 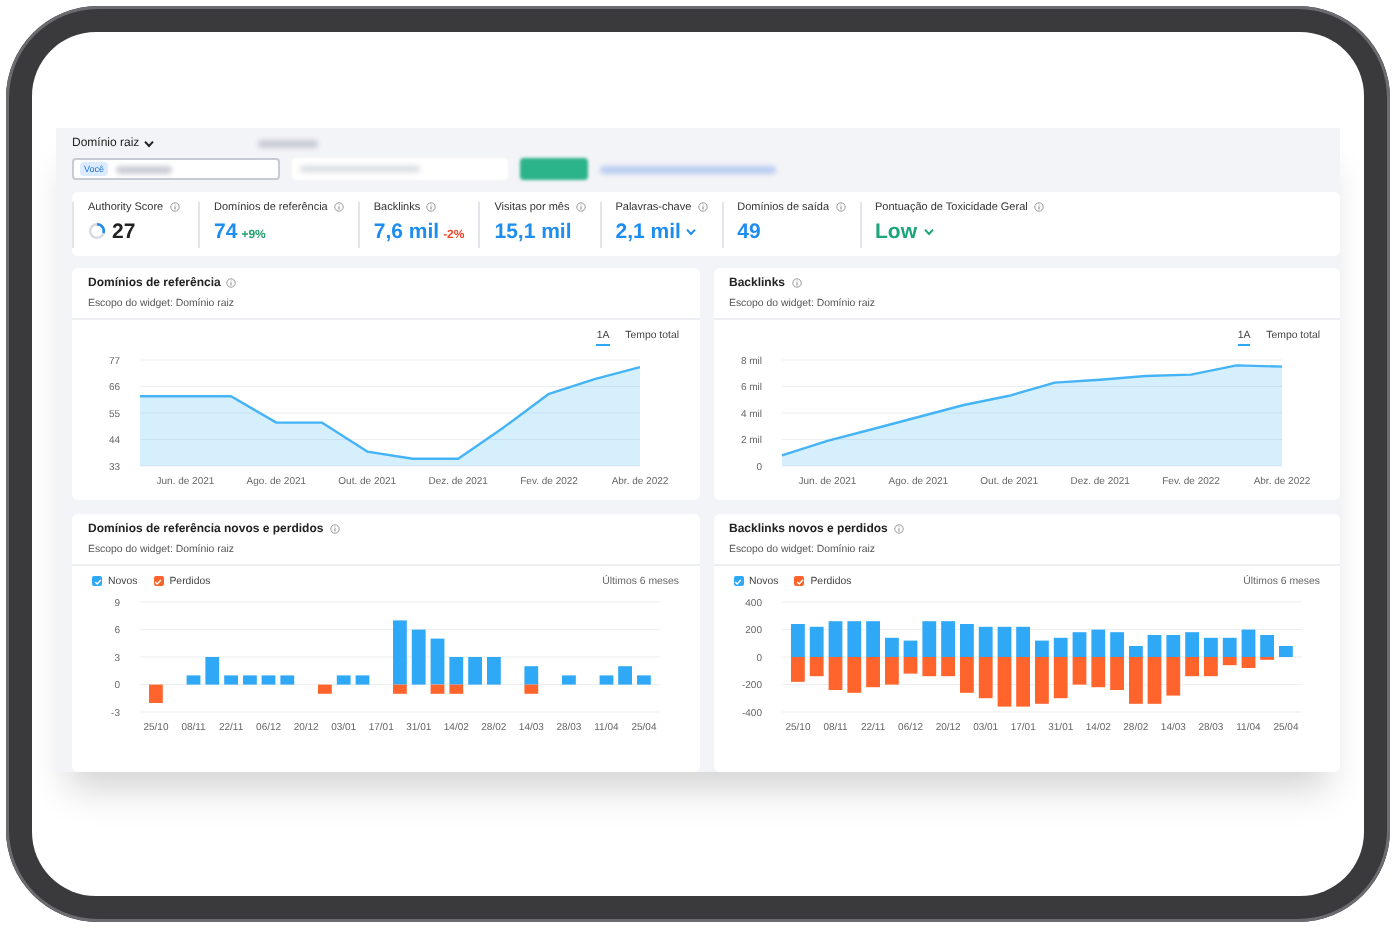 I want to click on metric-value: 27, so click(x=124, y=231).